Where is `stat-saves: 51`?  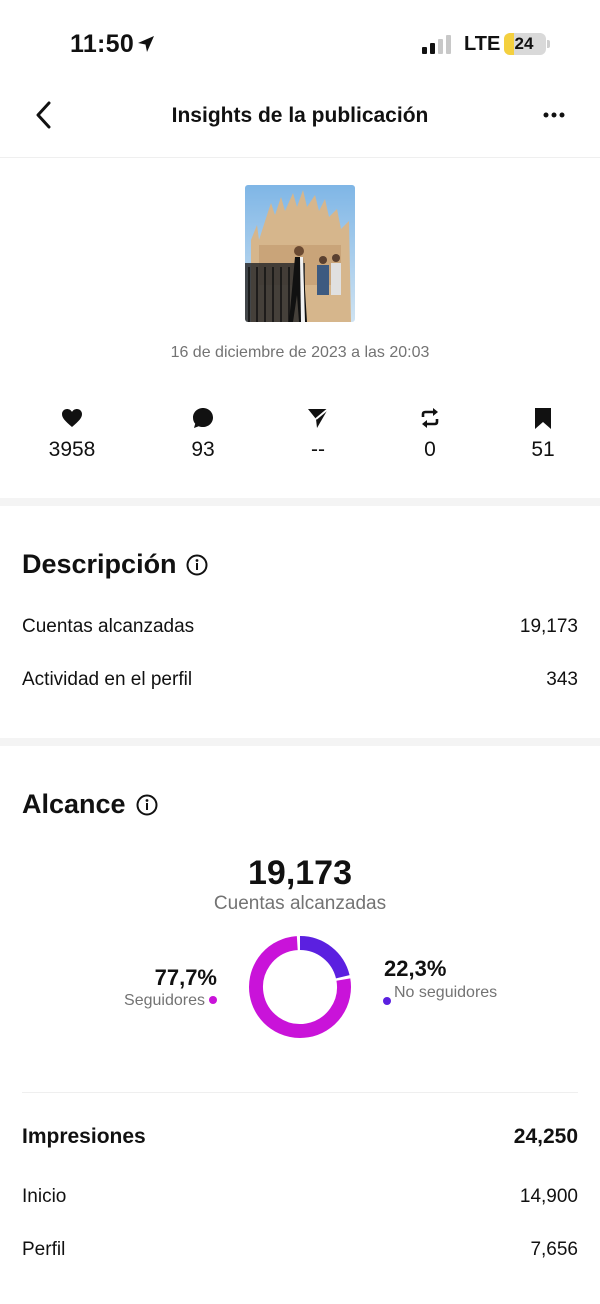 stat-saves: 51 is located at coordinates (543, 434).